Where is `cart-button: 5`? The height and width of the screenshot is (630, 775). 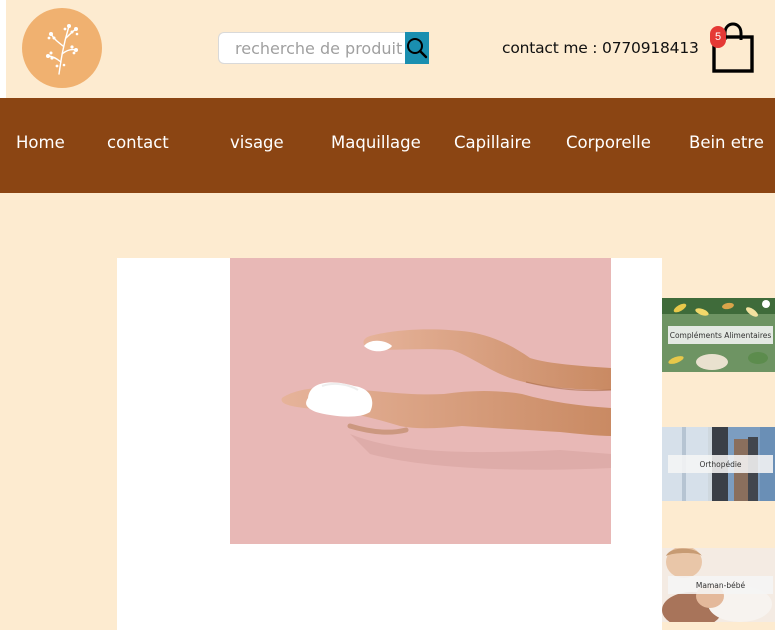 cart-button: 5 is located at coordinates (733, 48).